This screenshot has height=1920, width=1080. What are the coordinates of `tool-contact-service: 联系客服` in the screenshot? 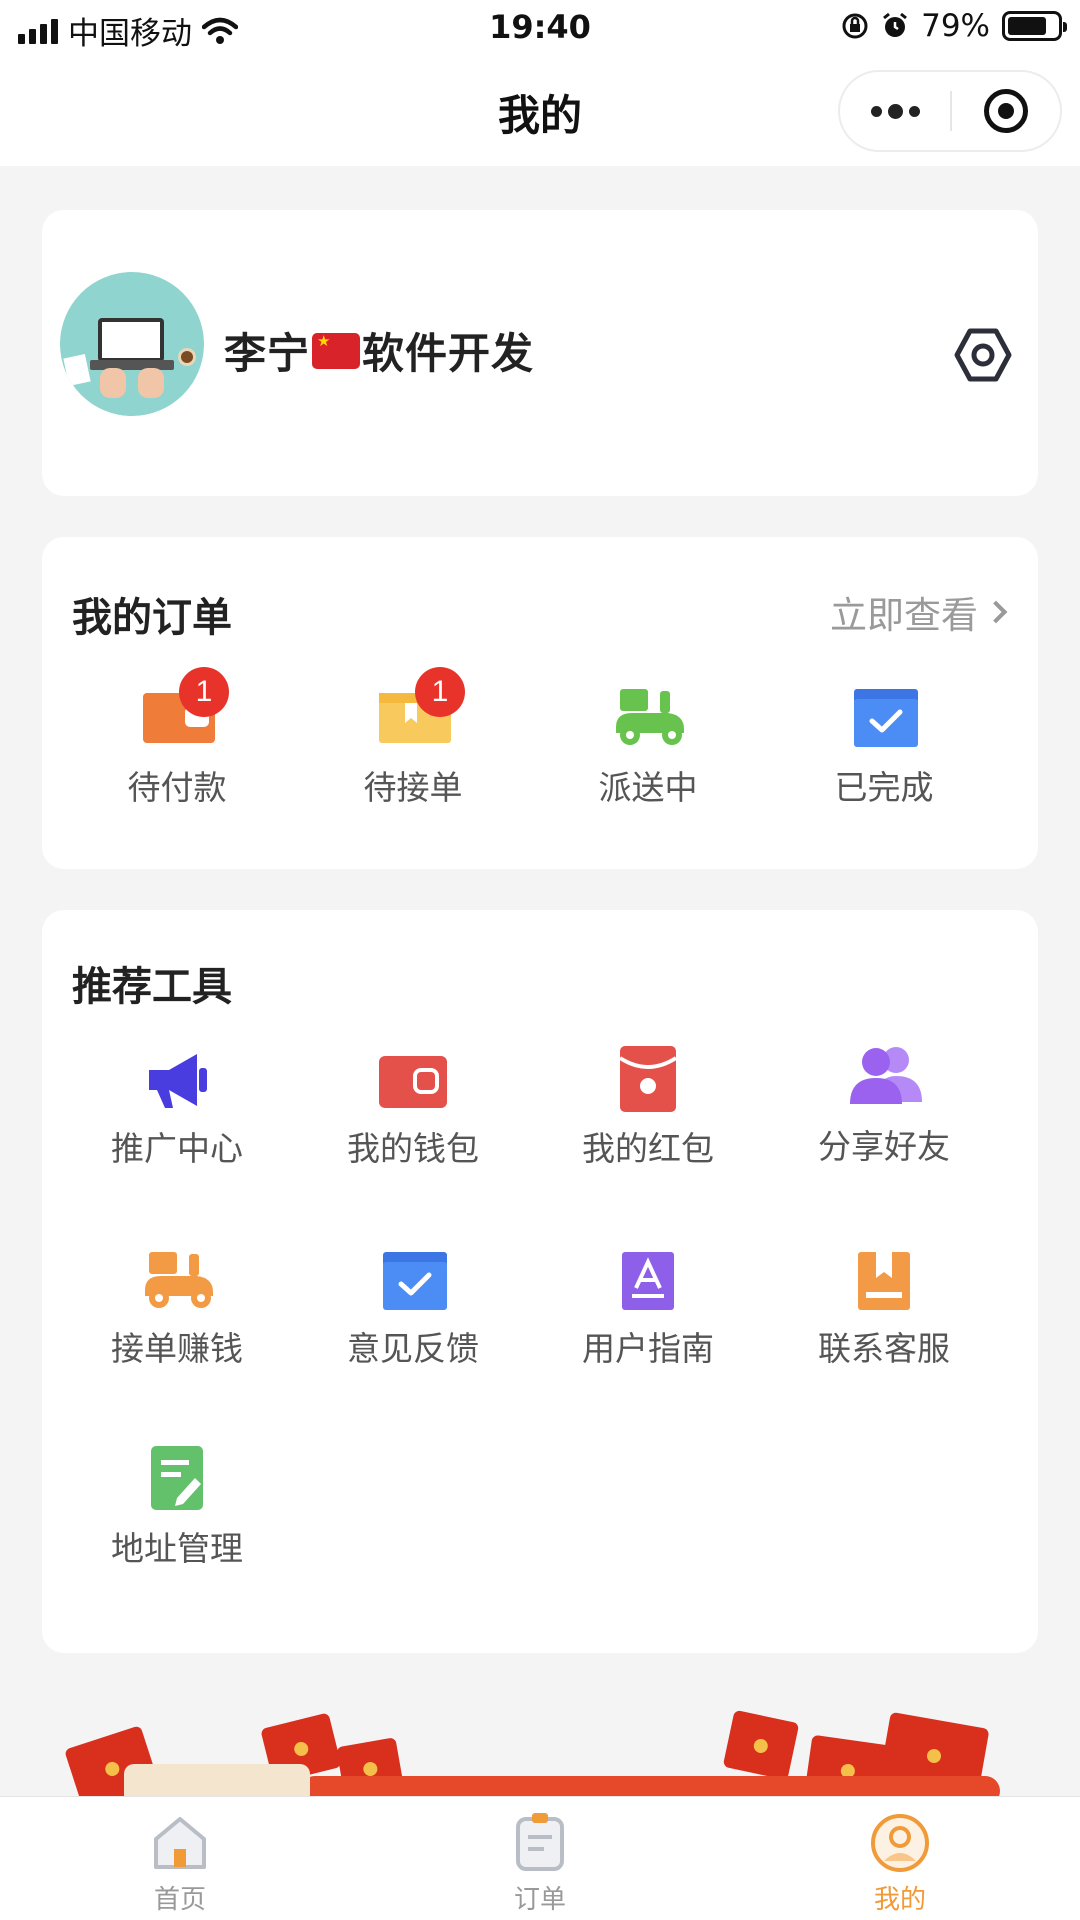 It's located at (884, 1325).